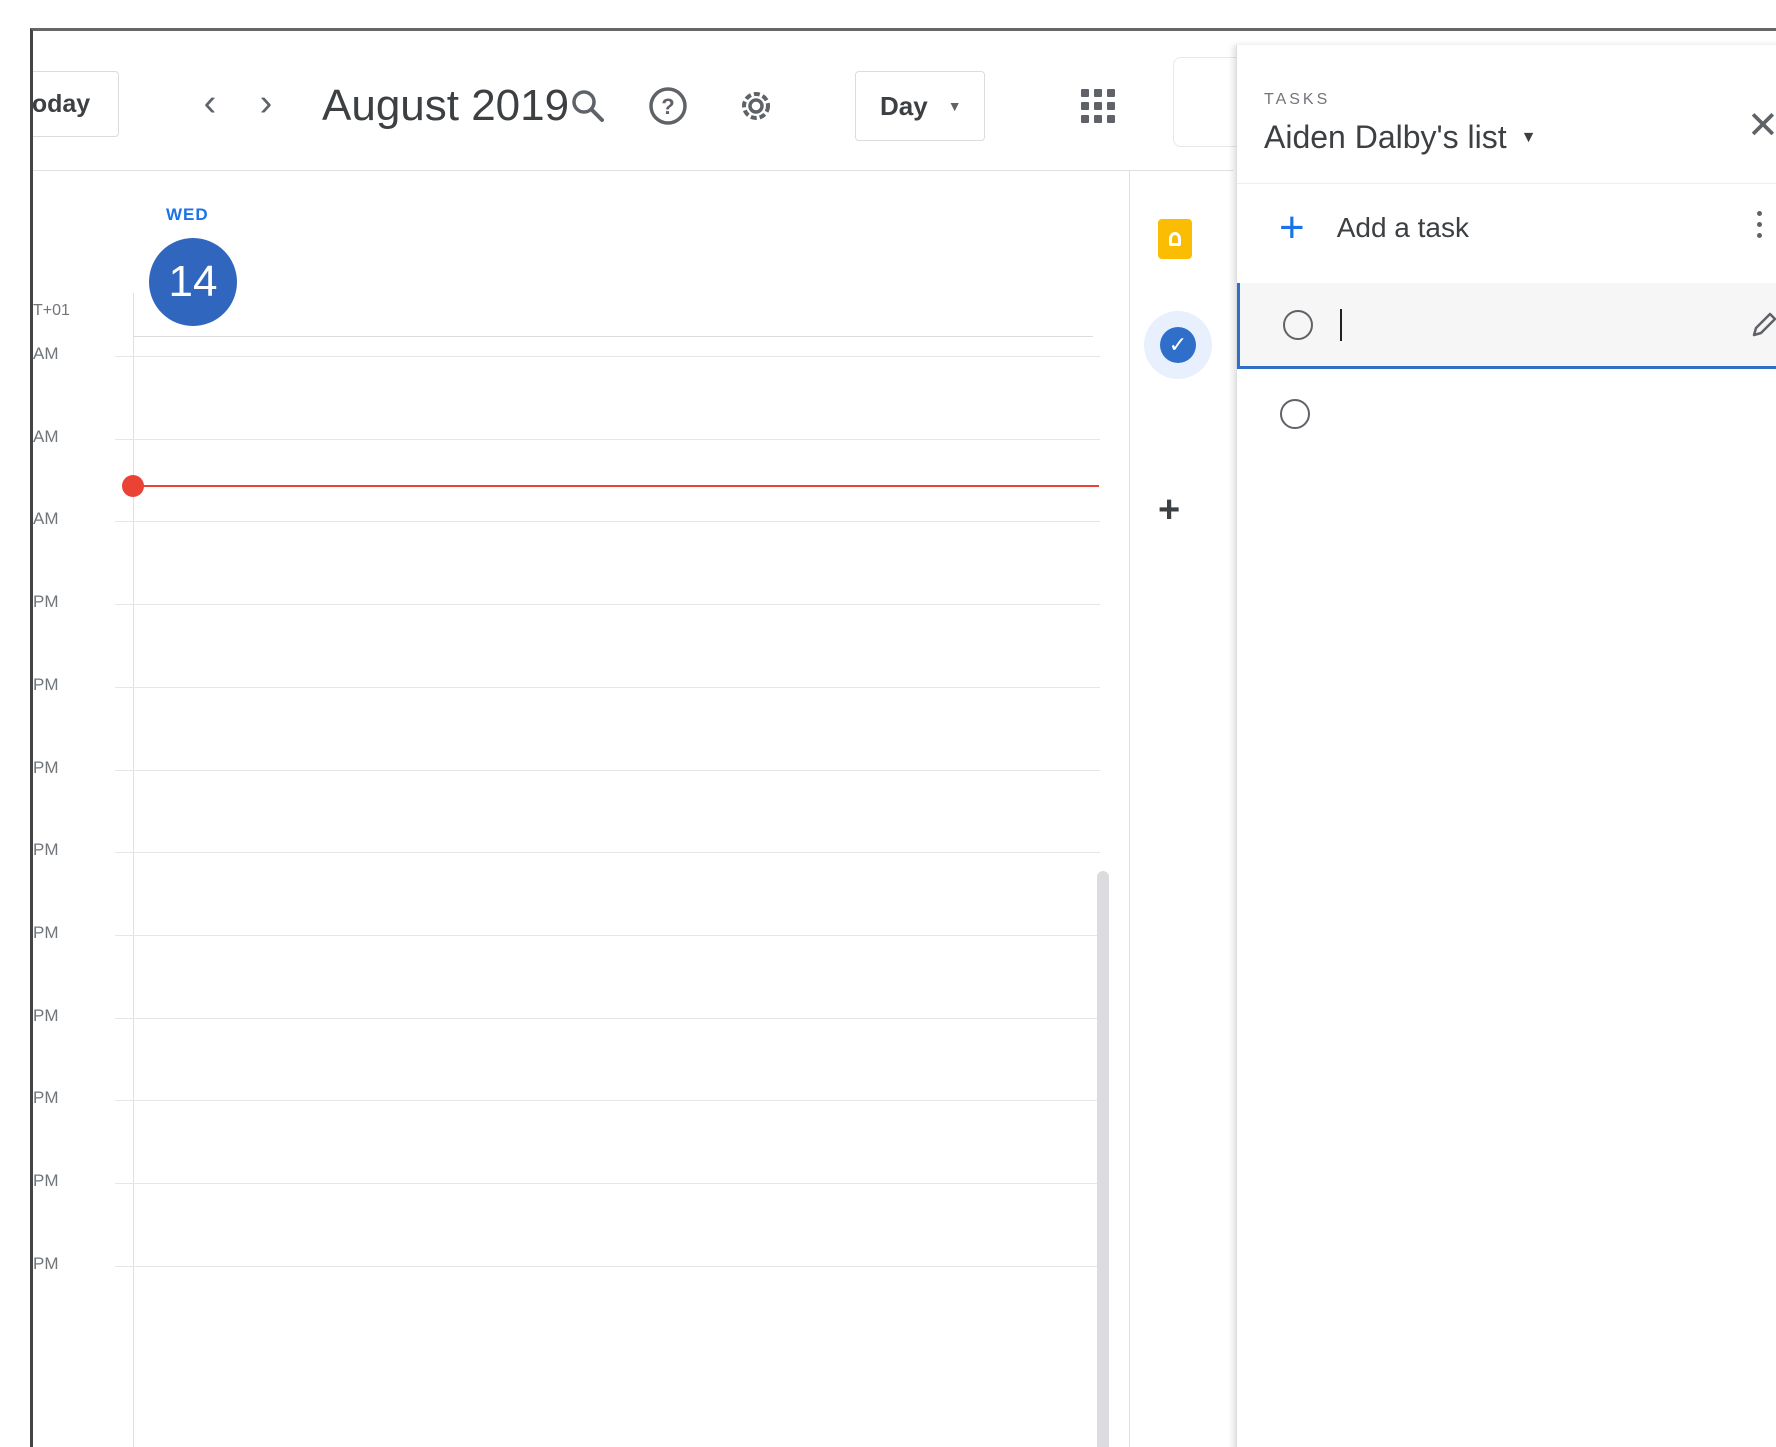 Image resolution: width=1776 pixels, height=1447 pixels. What do you see at coordinates (187, 214) in the screenshot?
I see `day-of-week: WED` at bounding box center [187, 214].